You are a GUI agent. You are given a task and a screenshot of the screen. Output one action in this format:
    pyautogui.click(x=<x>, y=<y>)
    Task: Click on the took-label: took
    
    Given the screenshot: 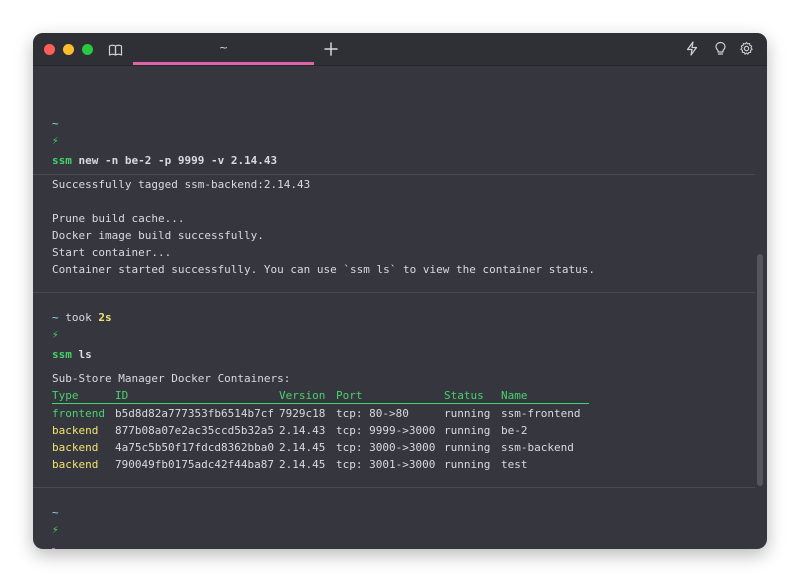 What is the action you would take?
    pyautogui.click(x=78, y=317)
    